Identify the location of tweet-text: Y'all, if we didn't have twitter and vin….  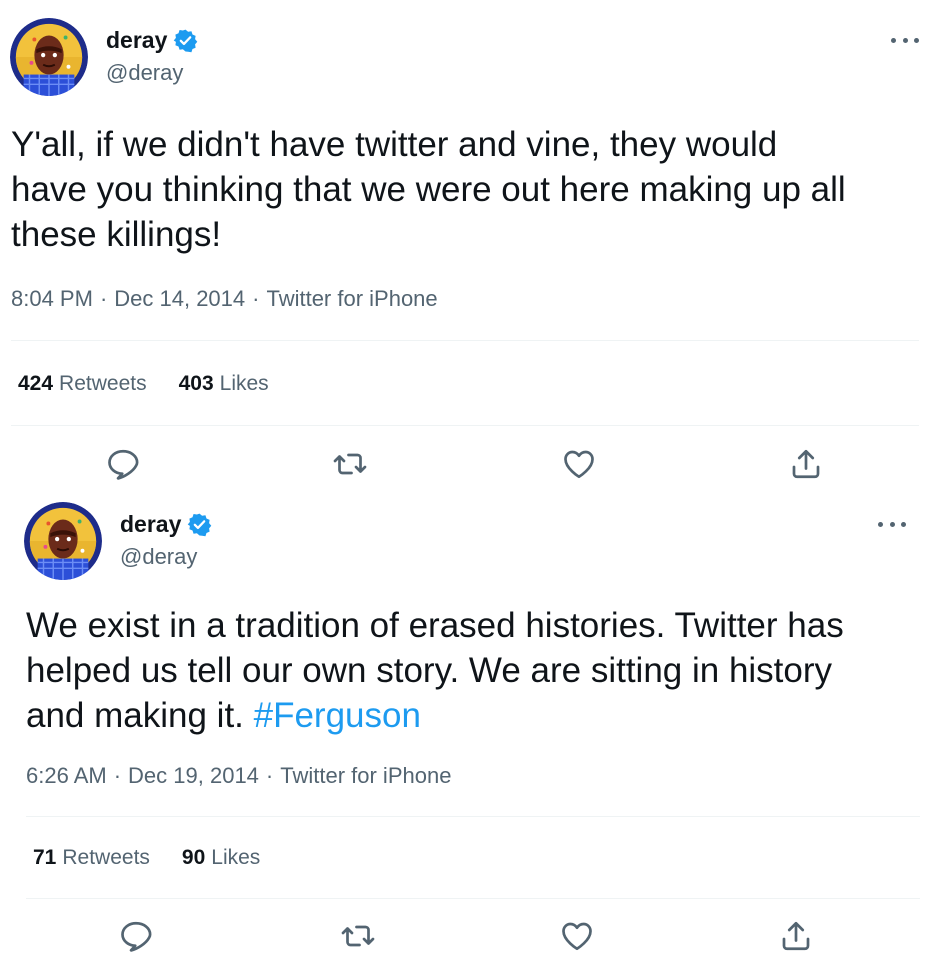
(466, 189).